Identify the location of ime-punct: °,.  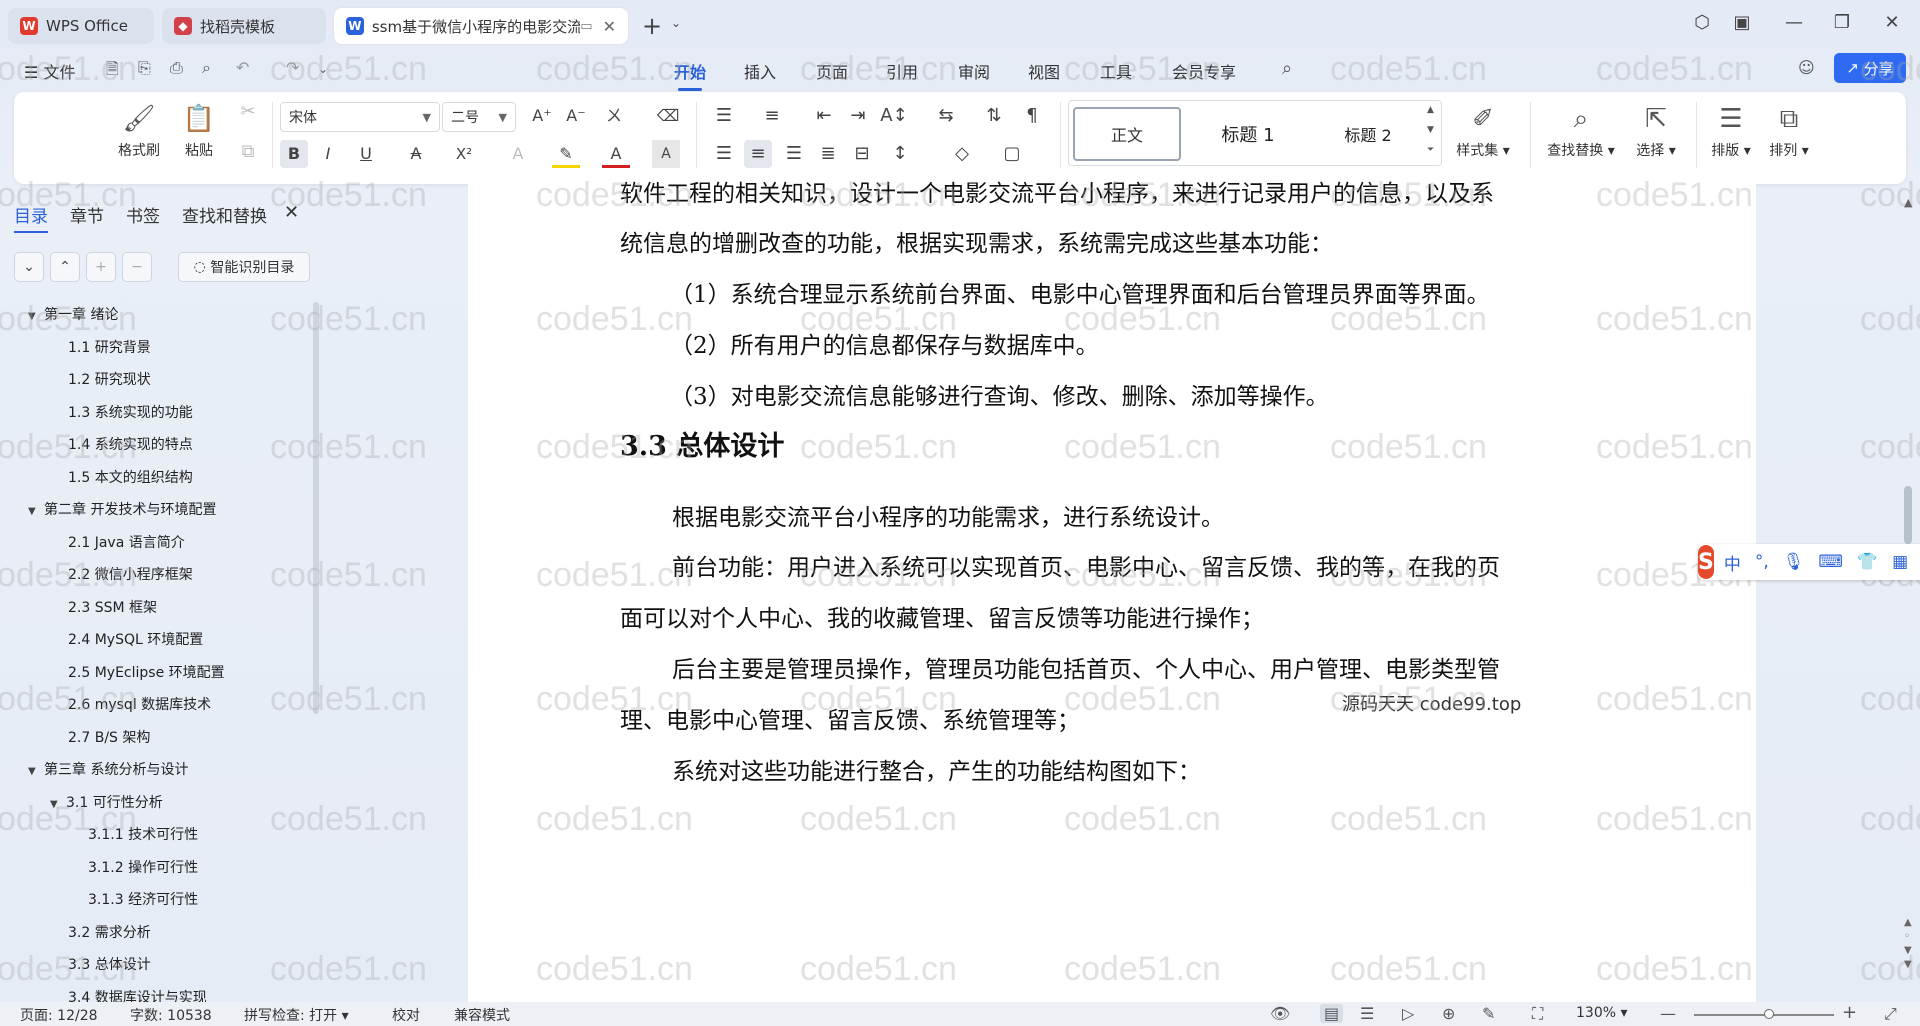
(1762, 562).